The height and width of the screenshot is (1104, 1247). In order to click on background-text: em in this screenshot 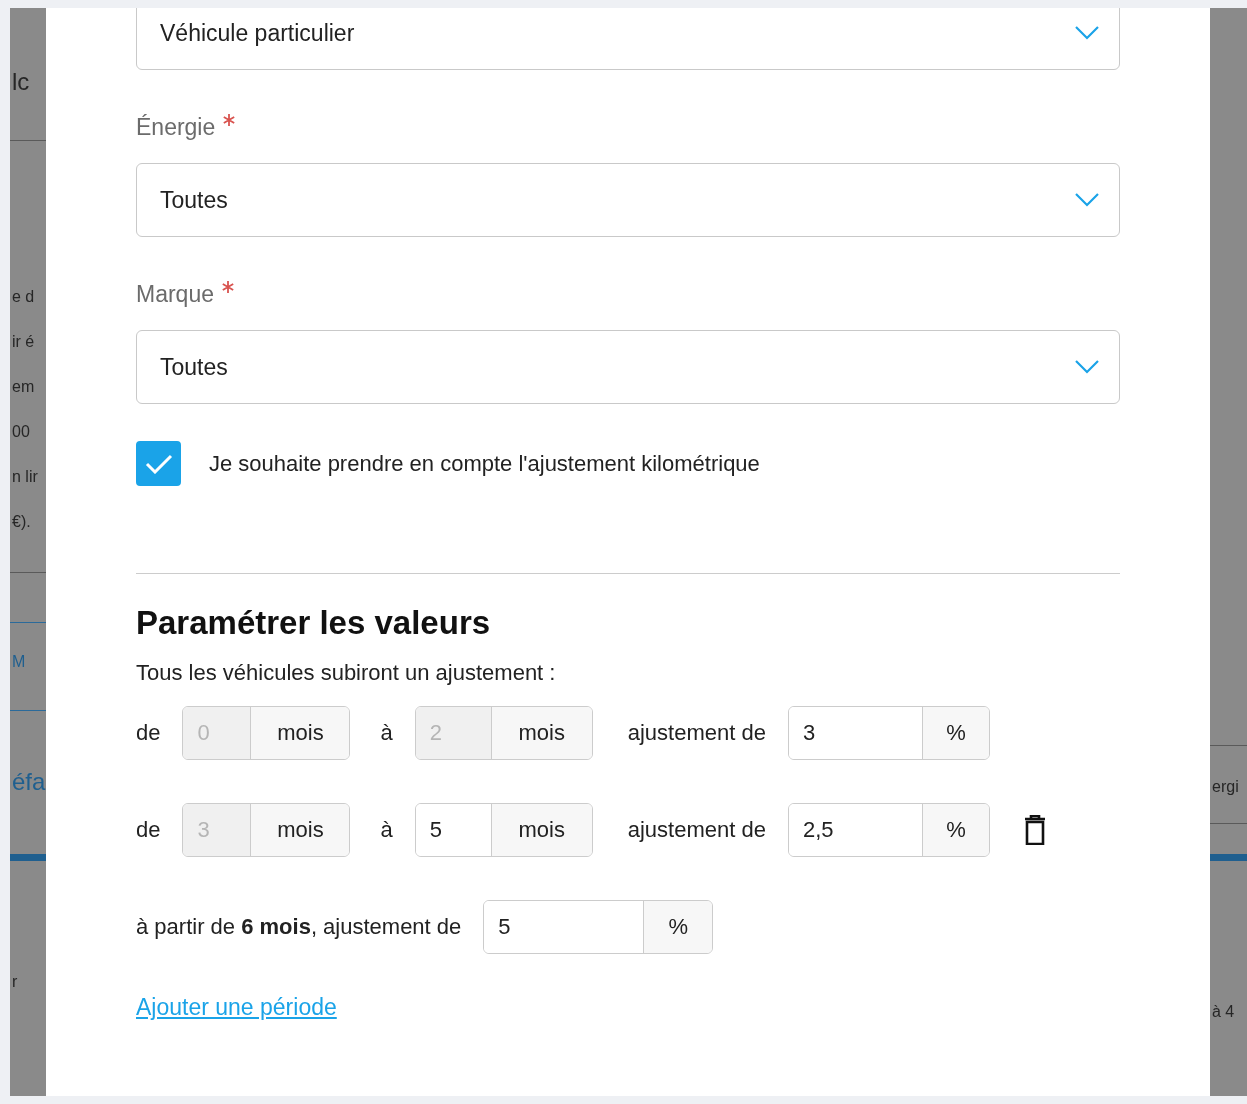, I will do `click(23, 387)`.